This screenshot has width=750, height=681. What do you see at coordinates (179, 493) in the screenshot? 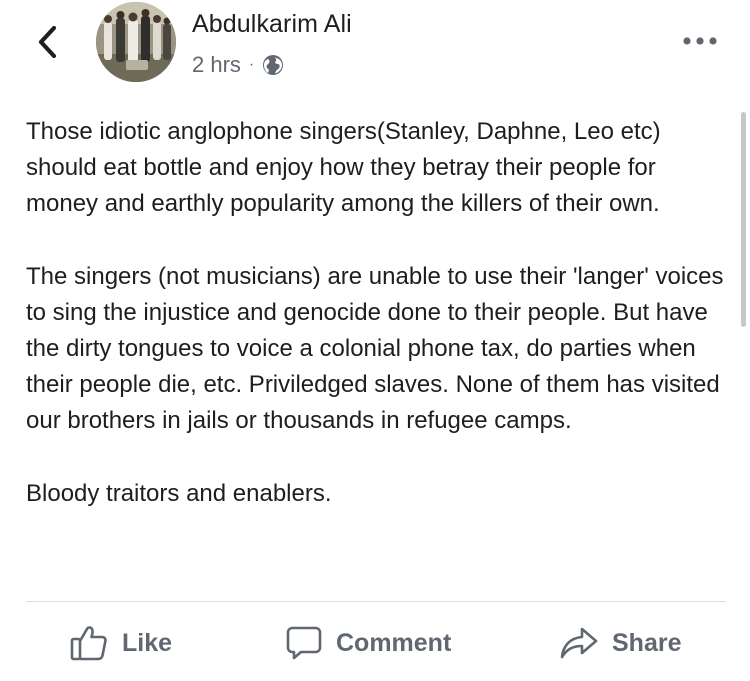
I see `post-paragraph: Bloody traitors and enablers.` at bounding box center [179, 493].